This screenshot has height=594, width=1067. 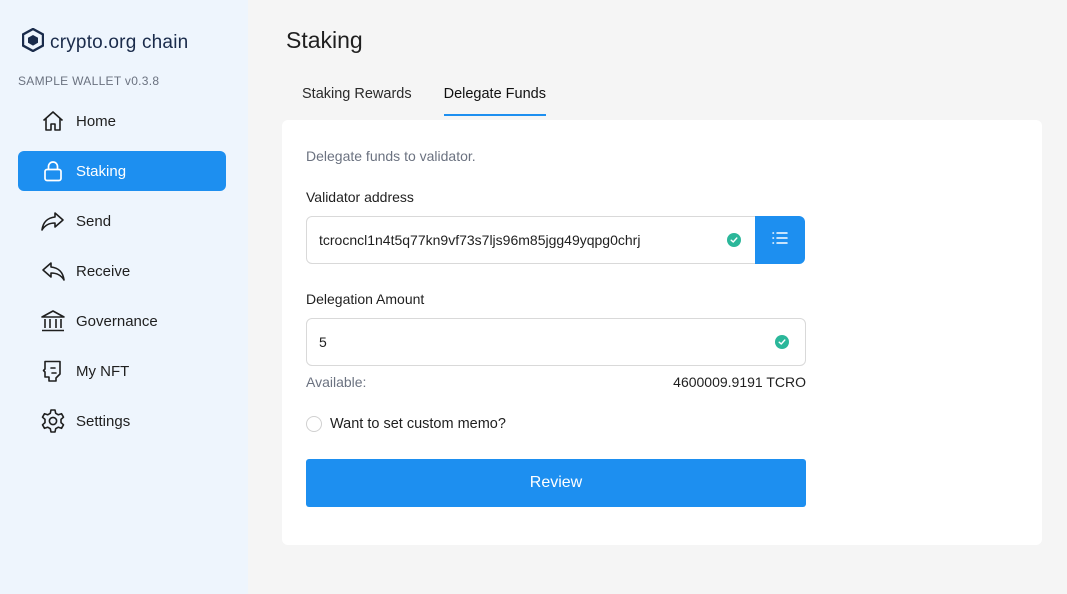 I want to click on delegation-amount-label: Delegation Amount, so click(x=365, y=299).